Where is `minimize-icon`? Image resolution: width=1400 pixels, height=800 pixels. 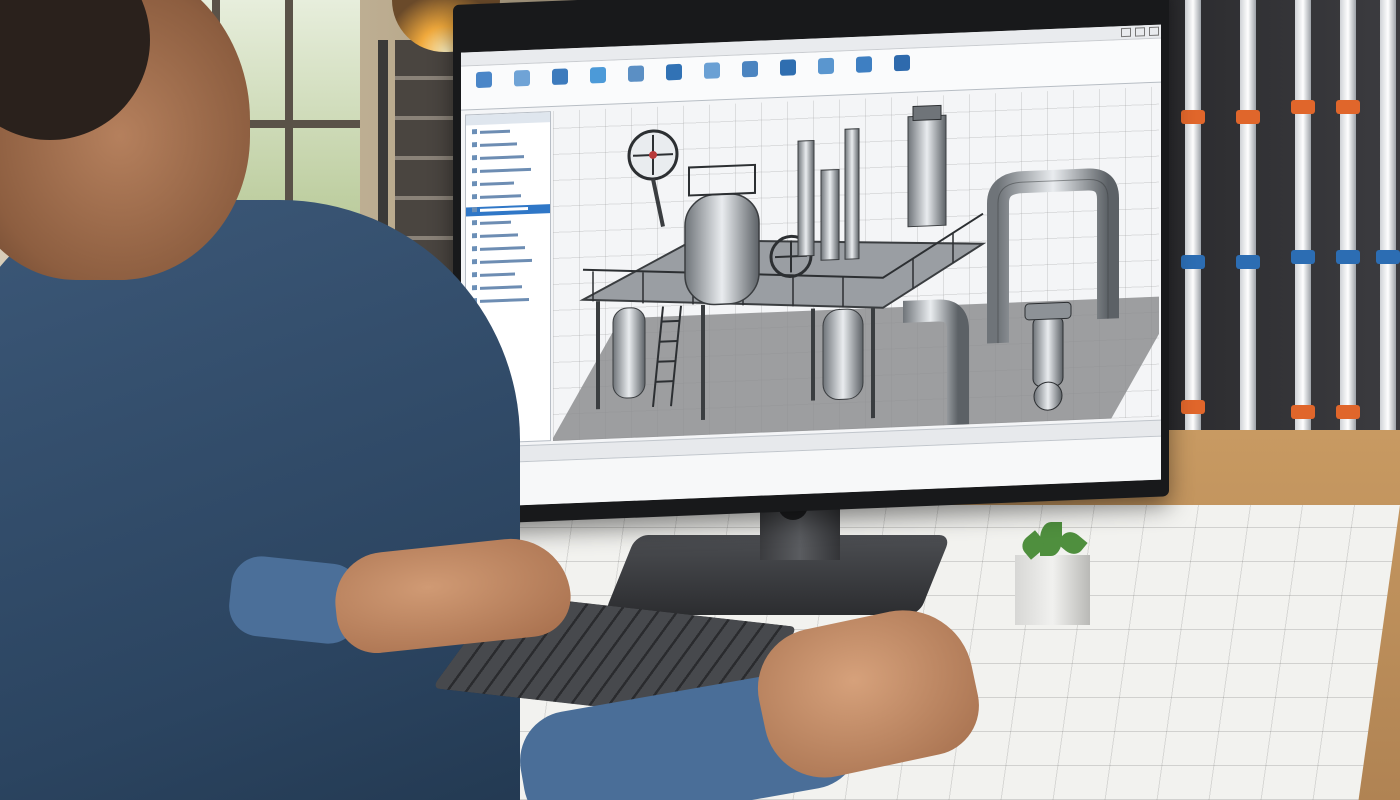
minimize-icon is located at coordinates (1126, 32).